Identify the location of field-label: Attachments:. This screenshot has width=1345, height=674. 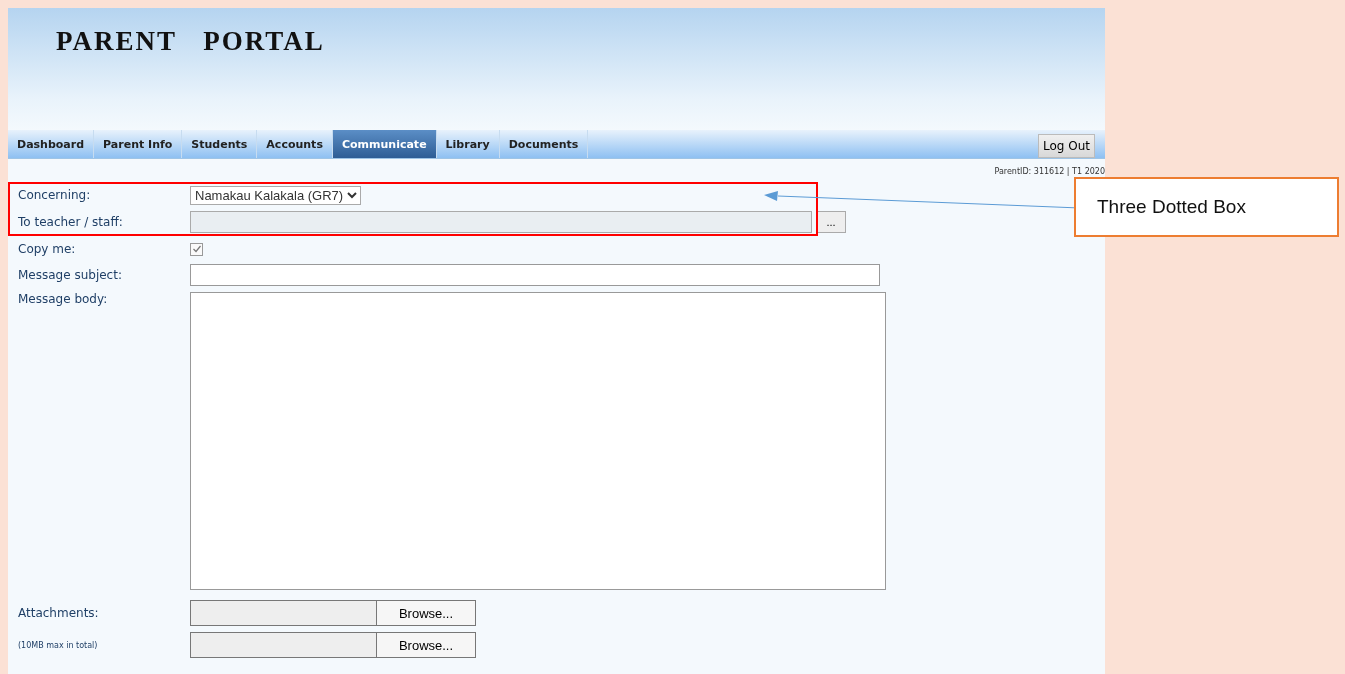
(59, 613).